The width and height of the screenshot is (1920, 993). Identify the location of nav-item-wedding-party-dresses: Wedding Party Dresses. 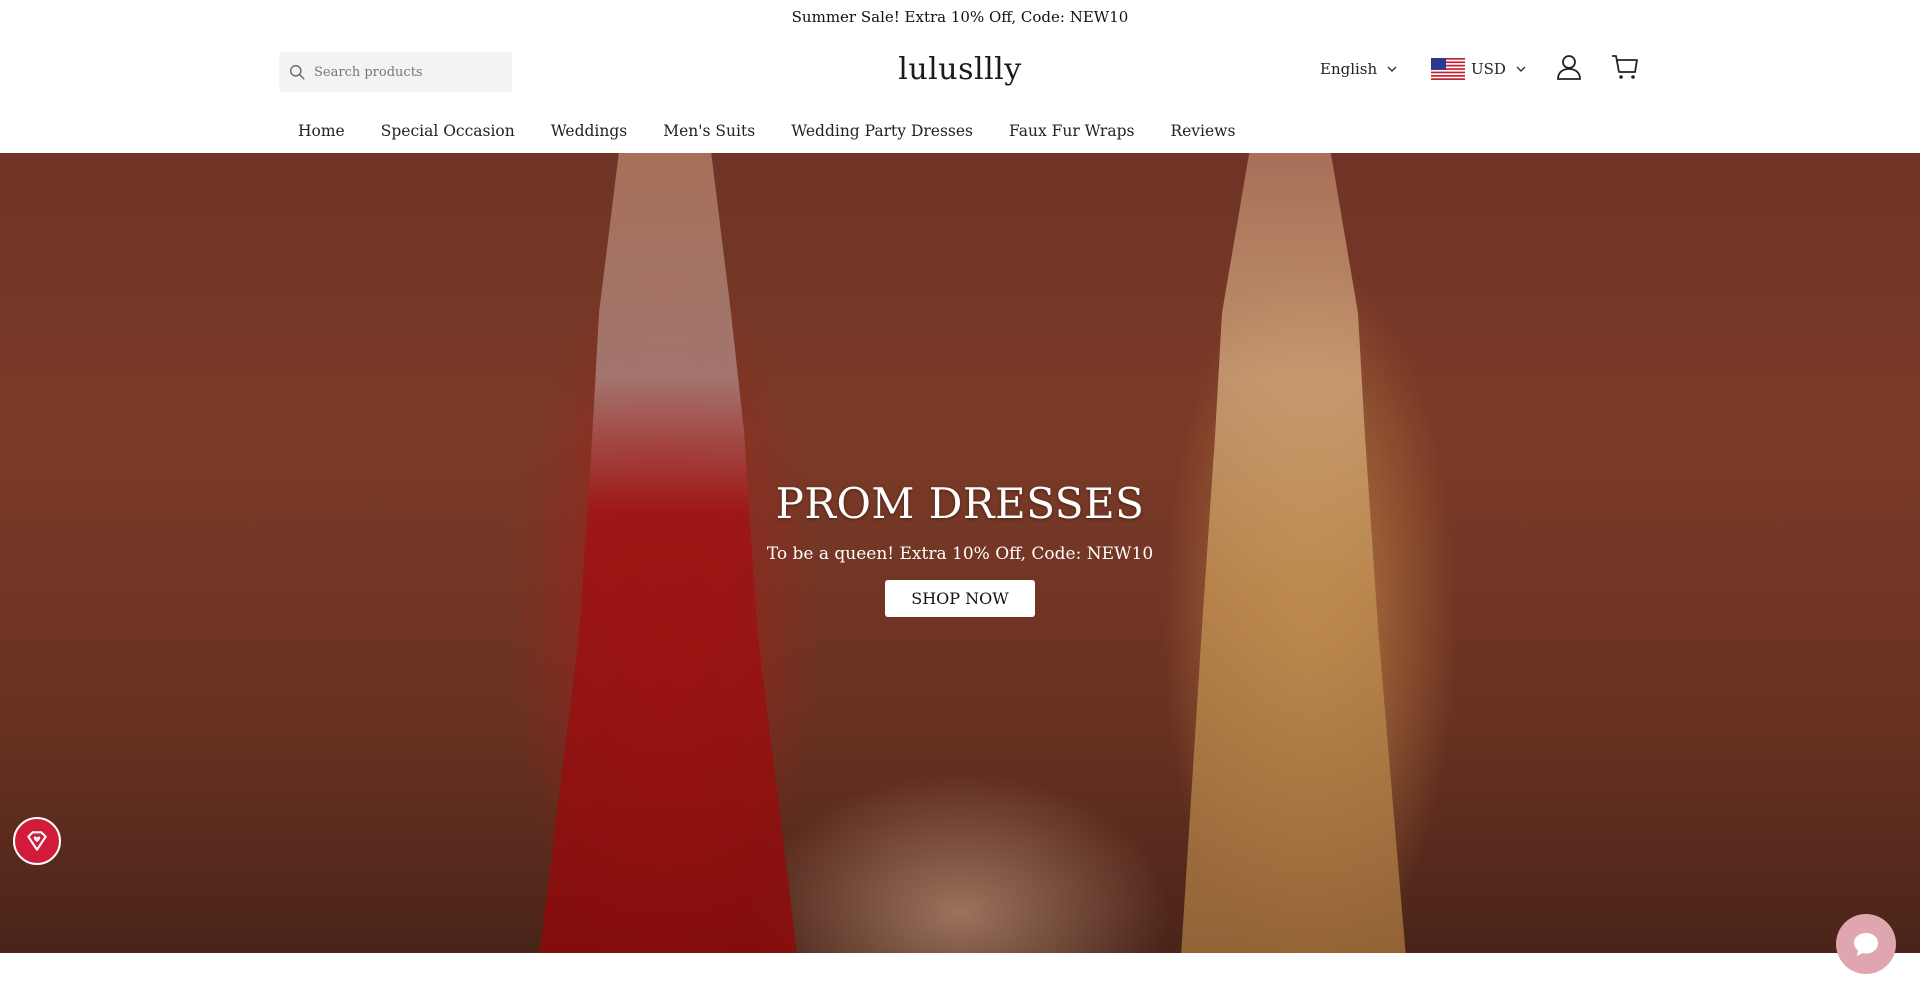
(882, 131).